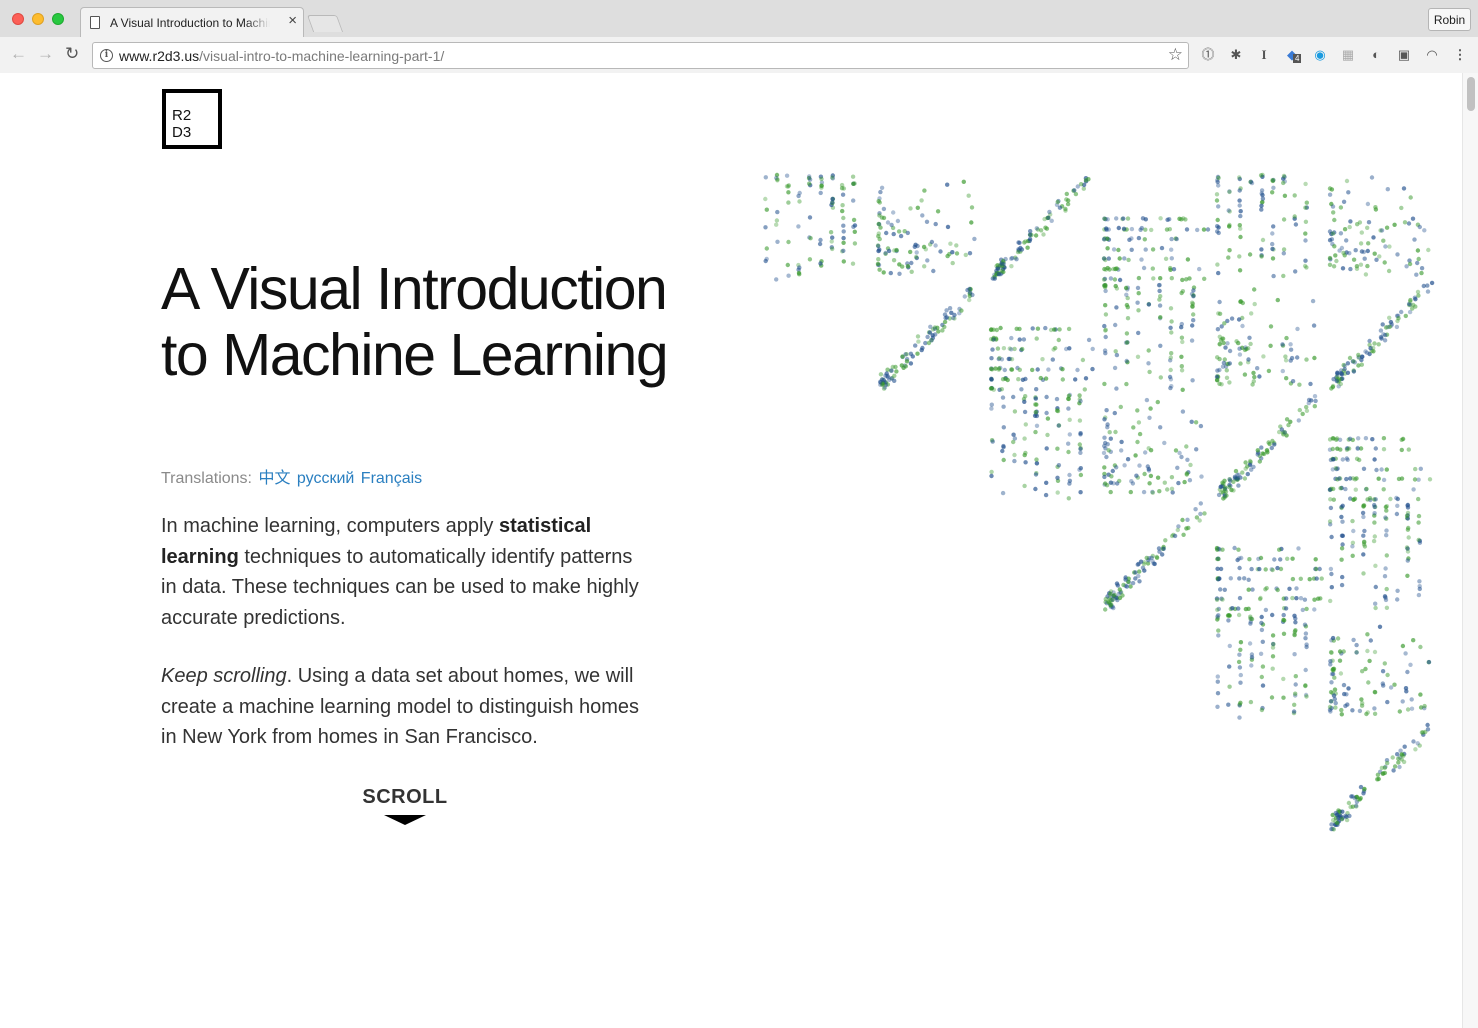 Image resolution: width=1478 pixels, height=1028 pixels. Describe the element at coordinates (45, 54) in the screenshot. I see `forward-arrow-icon: →` at that location.